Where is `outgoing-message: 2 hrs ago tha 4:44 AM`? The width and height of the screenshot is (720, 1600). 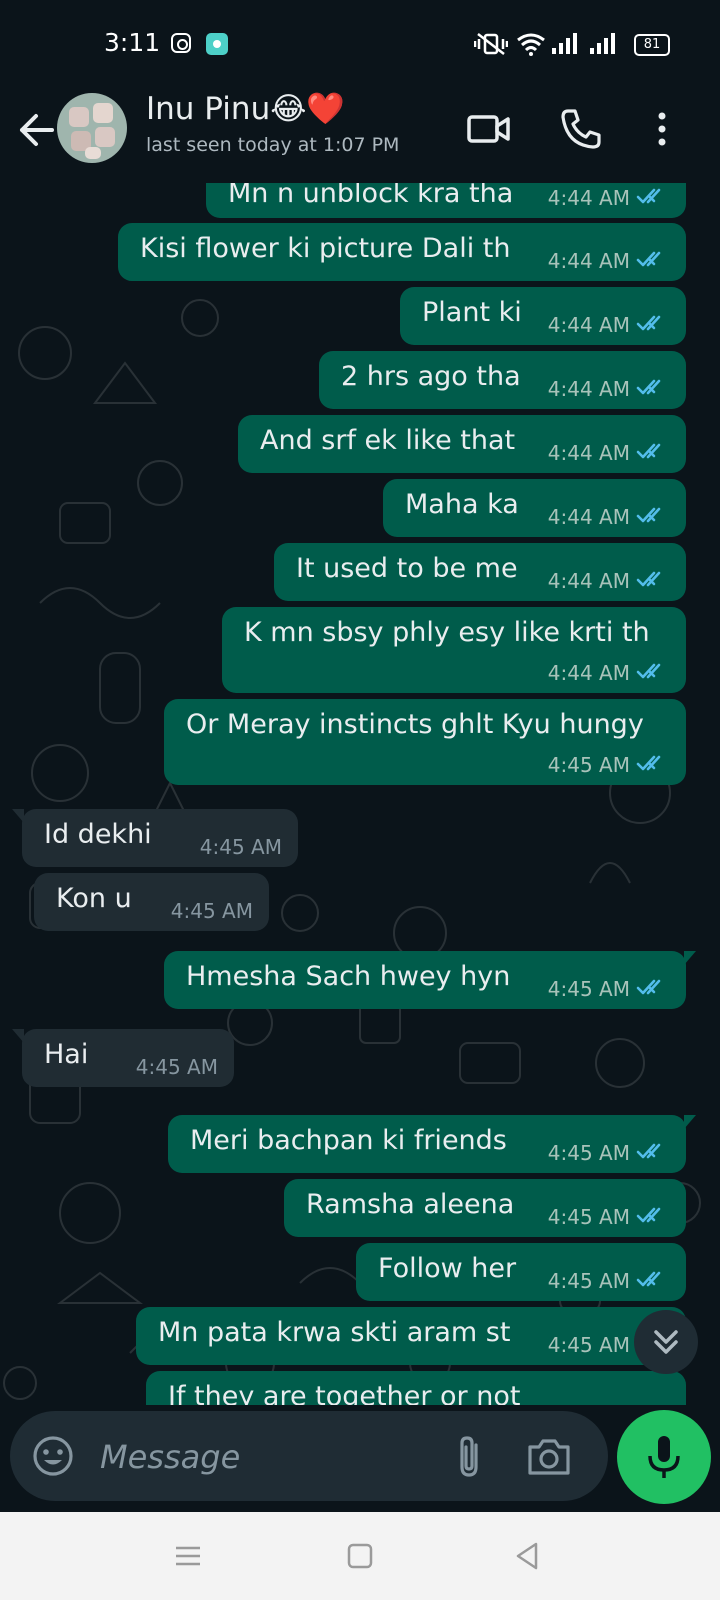 outgoing-message: 2 hrs ago tha 4:44 AM is located at coordinates (502, 380).